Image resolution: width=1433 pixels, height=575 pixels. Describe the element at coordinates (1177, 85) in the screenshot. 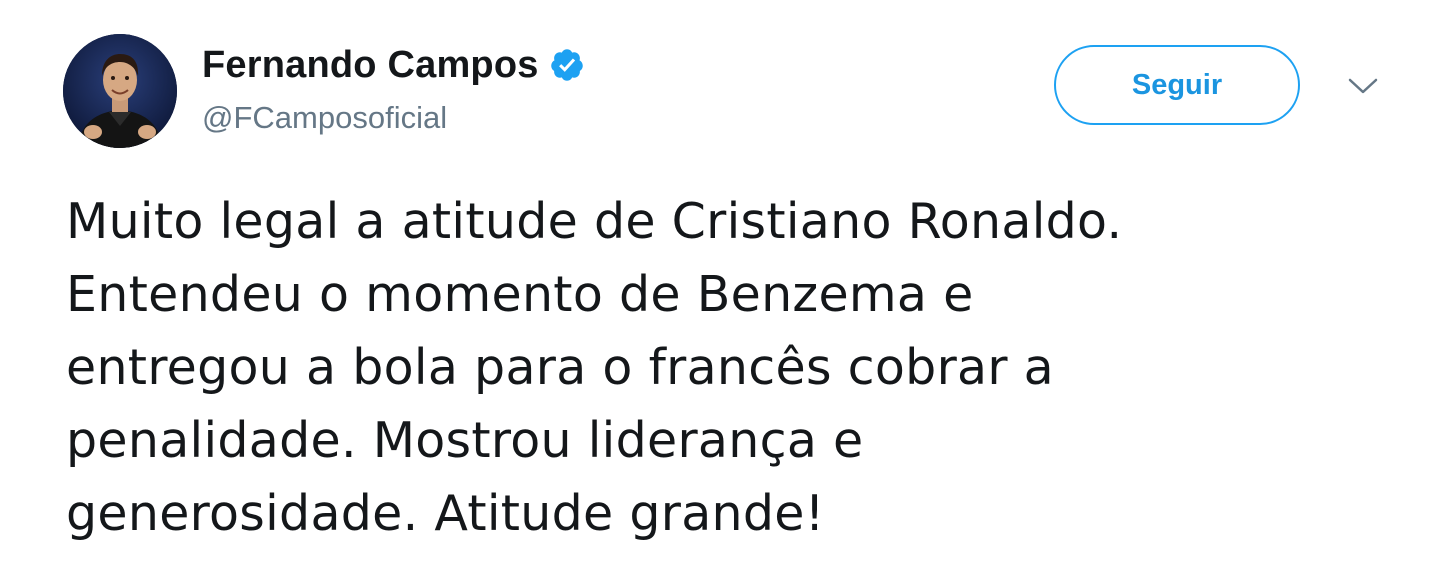

I see `follow-button: Seguir` at that location.